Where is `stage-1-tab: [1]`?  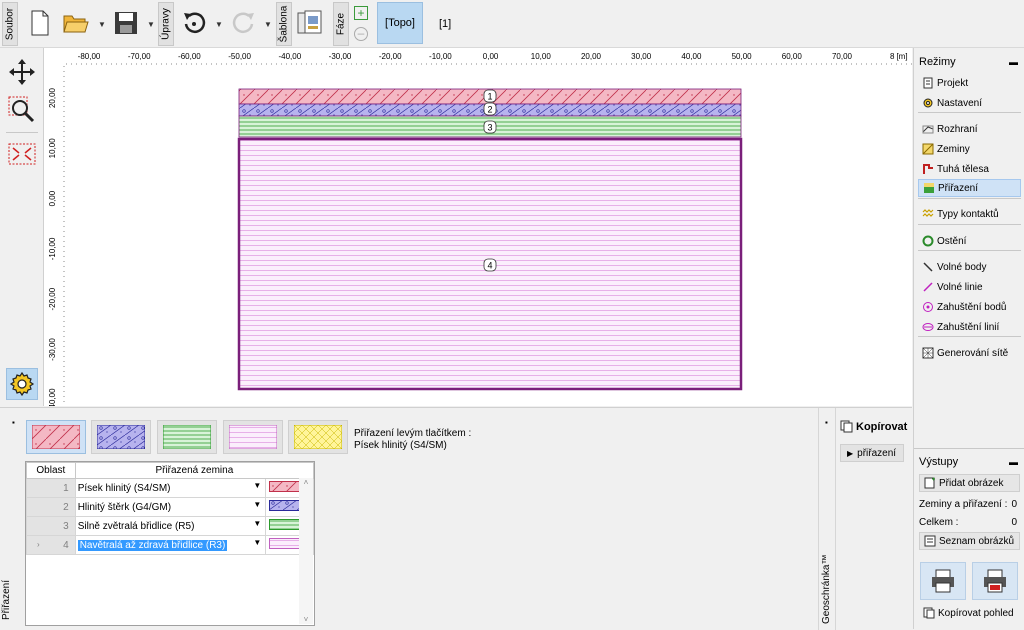 stage-1-tab: [1] is located at coordinates (445, 24).